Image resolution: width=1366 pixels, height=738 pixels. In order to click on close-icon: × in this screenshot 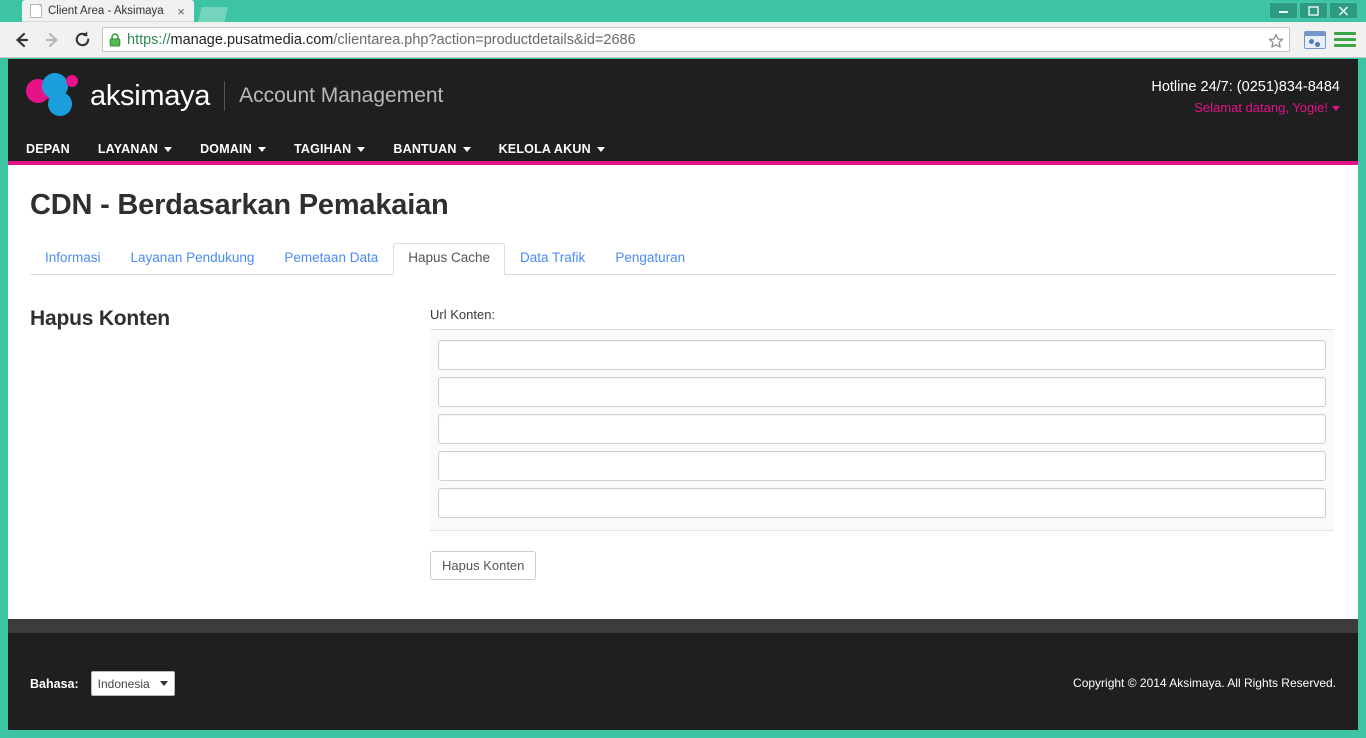, I will do `click(181, 11)`.